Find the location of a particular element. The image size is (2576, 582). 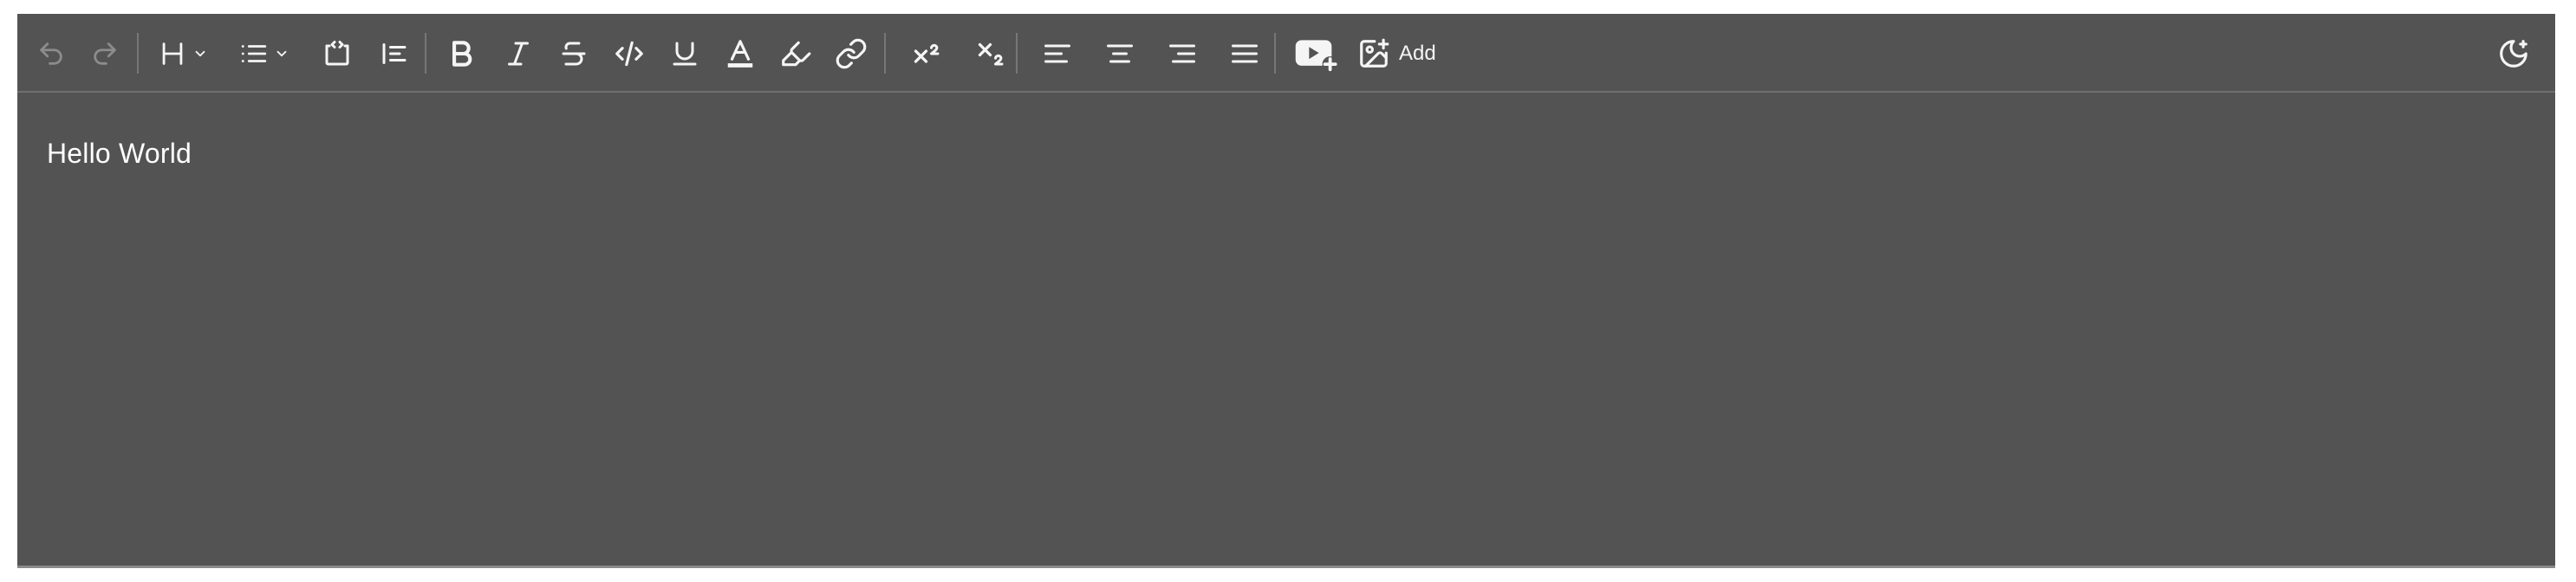

redo-button is located at coordinates (105, 53).